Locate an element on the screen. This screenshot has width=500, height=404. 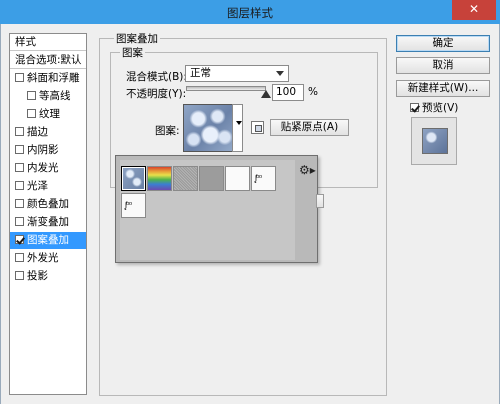
pattern-tile-blank is located at coordinates (237, 178).